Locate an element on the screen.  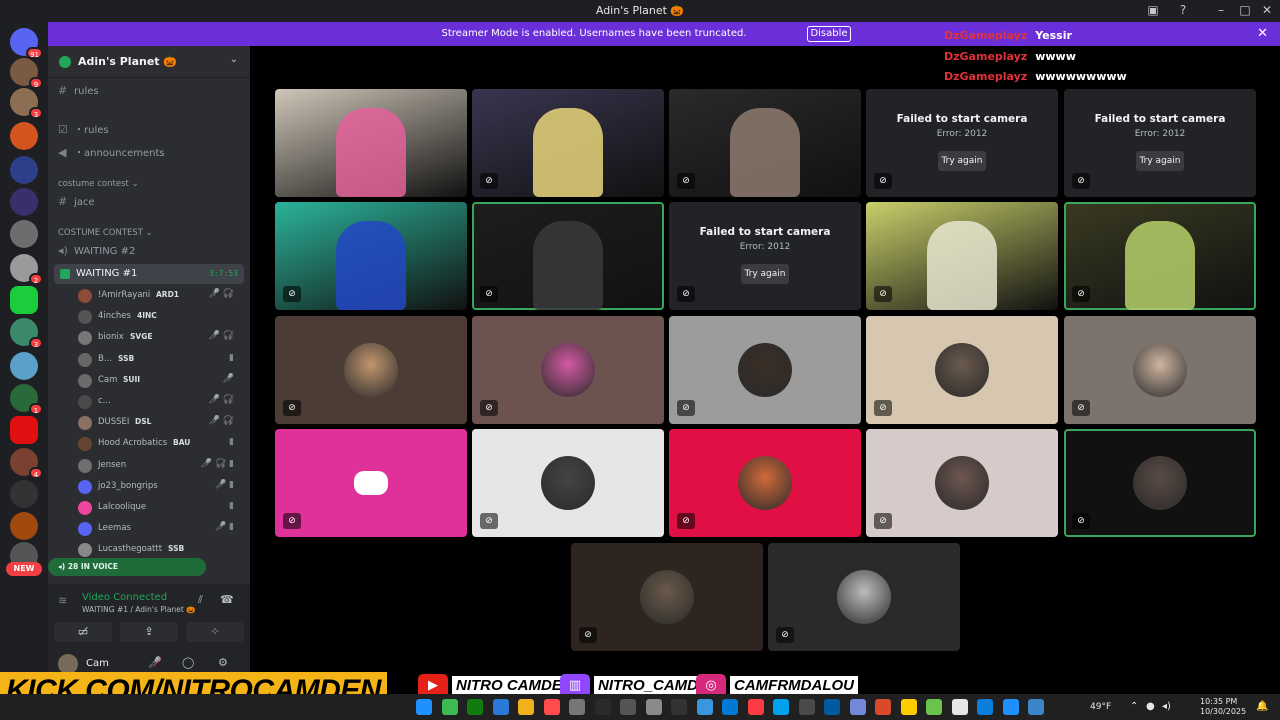
channel-announcements: ◀ ・announcements is located at coordinates (111, 153).